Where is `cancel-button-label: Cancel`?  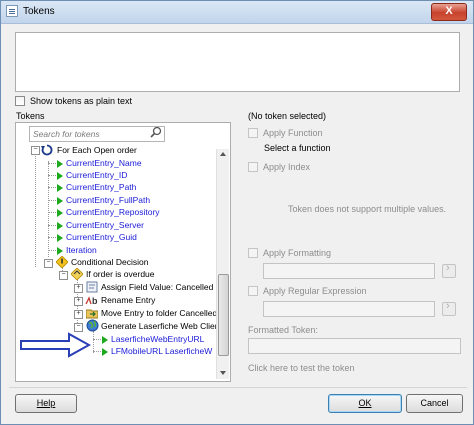 cancel-button-label: Cancel is located at coordinates (434, 403).